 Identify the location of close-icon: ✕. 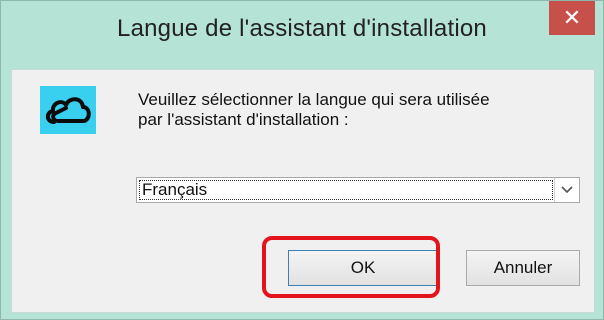
(572, 17).